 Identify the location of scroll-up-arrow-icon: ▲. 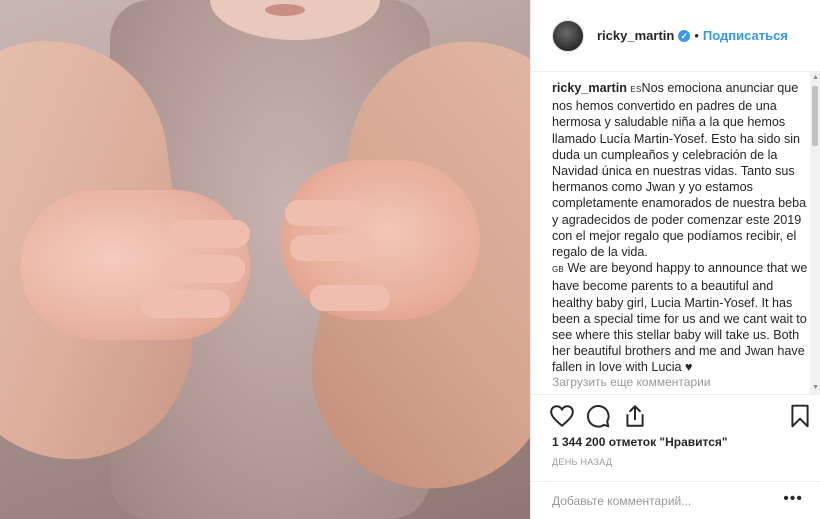
(815, 77).